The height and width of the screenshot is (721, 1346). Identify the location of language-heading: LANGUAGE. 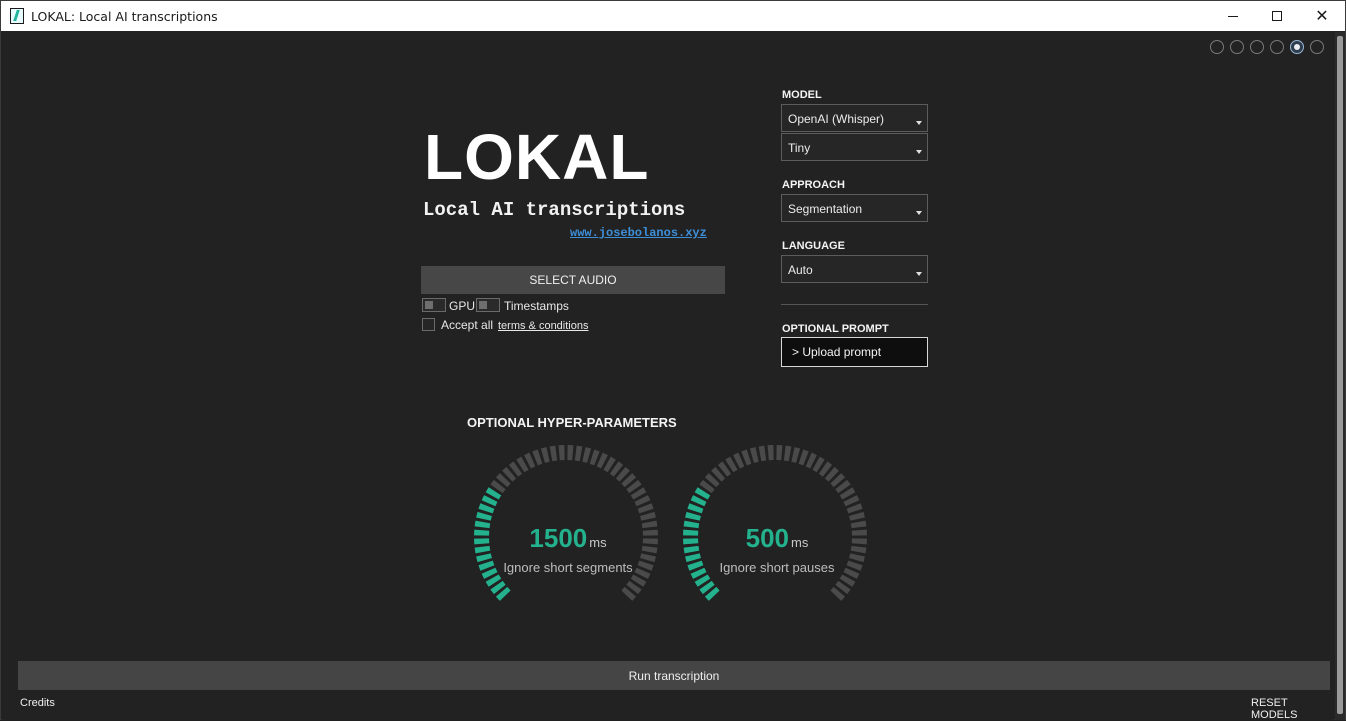
(813, 246).